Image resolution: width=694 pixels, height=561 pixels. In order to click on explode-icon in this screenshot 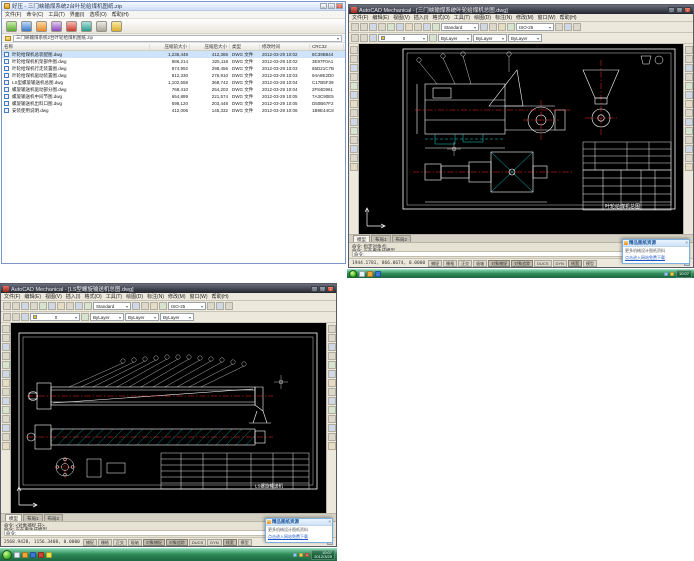, I will do `click(331, 446)`.